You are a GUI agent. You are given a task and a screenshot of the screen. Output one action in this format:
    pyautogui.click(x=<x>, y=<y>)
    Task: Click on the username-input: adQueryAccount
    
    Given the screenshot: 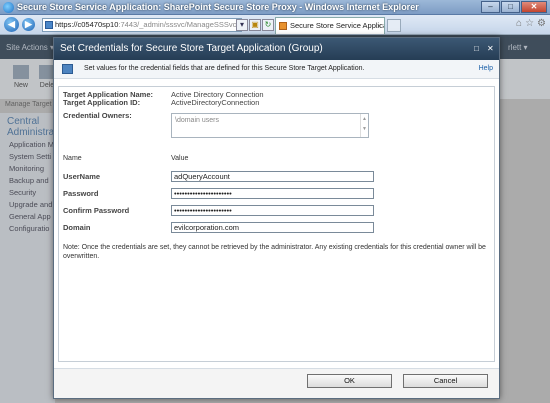 What is the action you would take?
    pyautogui.click(x=272, y=176)
    